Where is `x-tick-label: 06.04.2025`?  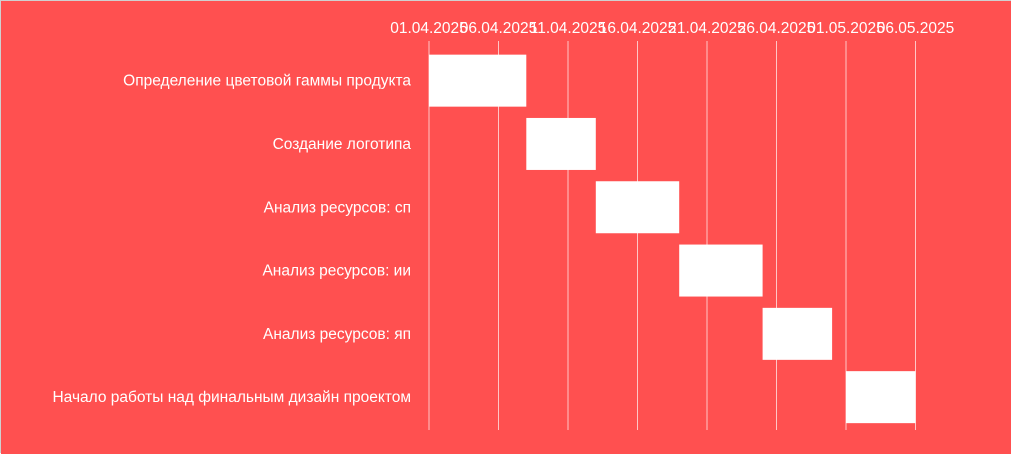 x-tick-label: 06.04.2025 is located at coordinates (499, 28).